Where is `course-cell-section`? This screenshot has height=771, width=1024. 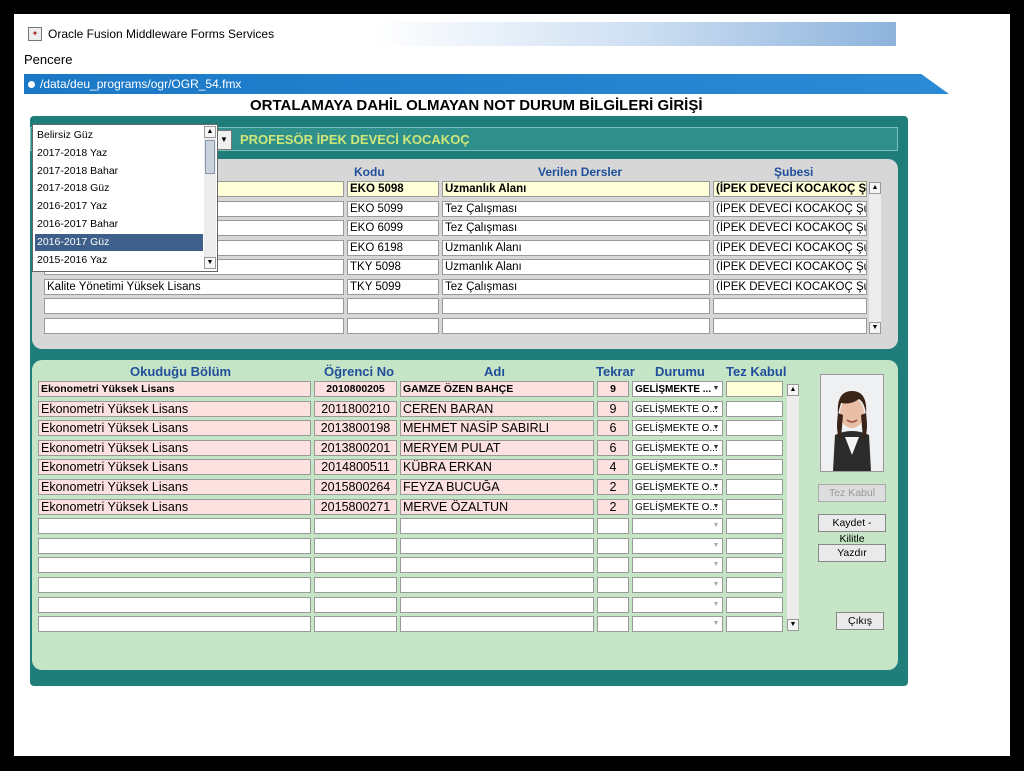 course-cell-section is located at coordinates (790, 306).